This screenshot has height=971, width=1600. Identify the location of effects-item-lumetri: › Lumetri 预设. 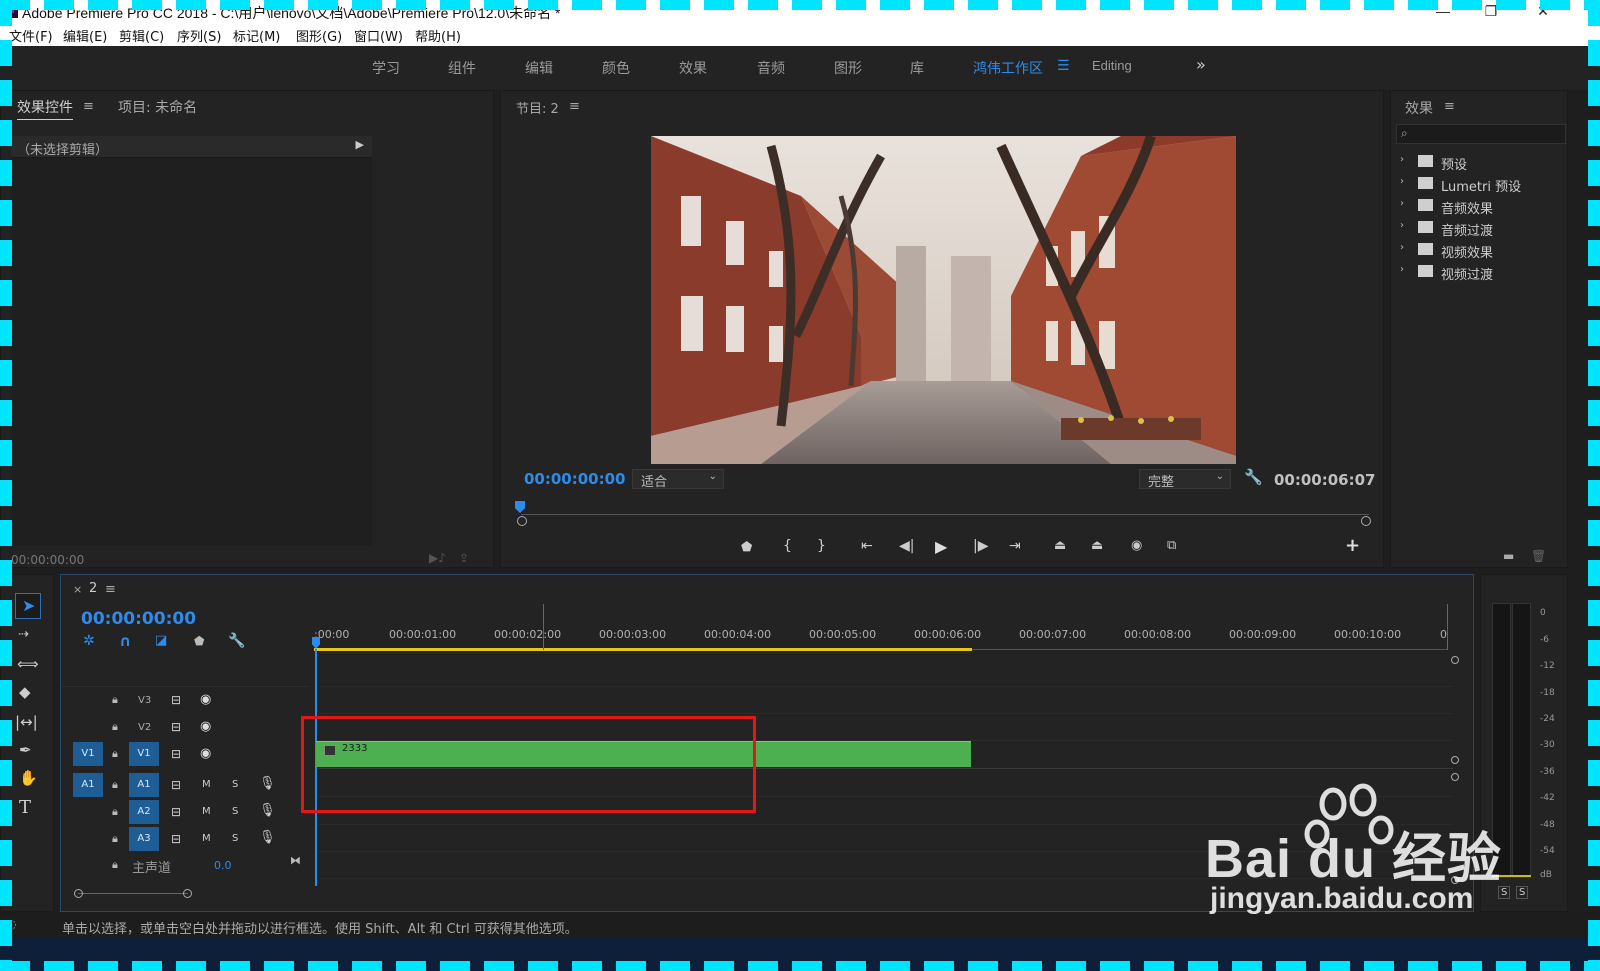
(1481, 185).